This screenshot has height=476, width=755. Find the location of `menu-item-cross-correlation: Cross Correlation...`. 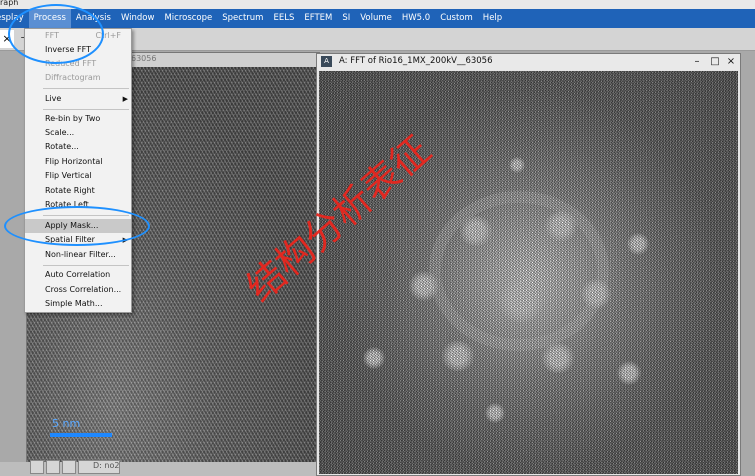

menu-item-cross-correlation: Cross Correlation... is located at coordinates (78, 290).